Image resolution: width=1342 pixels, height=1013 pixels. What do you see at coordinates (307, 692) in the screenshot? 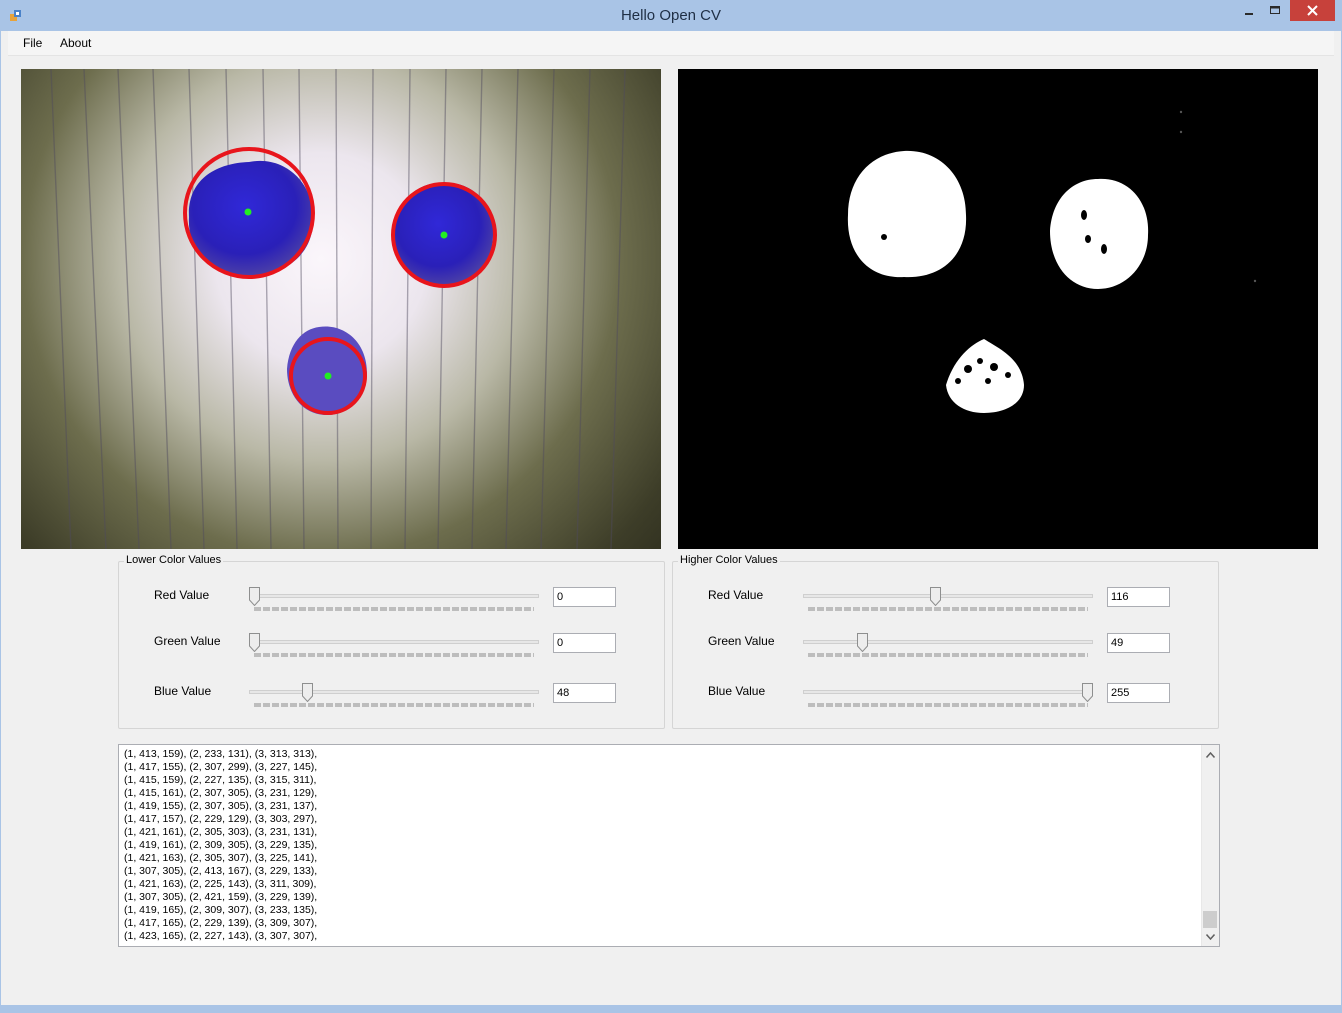
I see `lower-blue-slider-thumb` at bounding box center [307, 692].